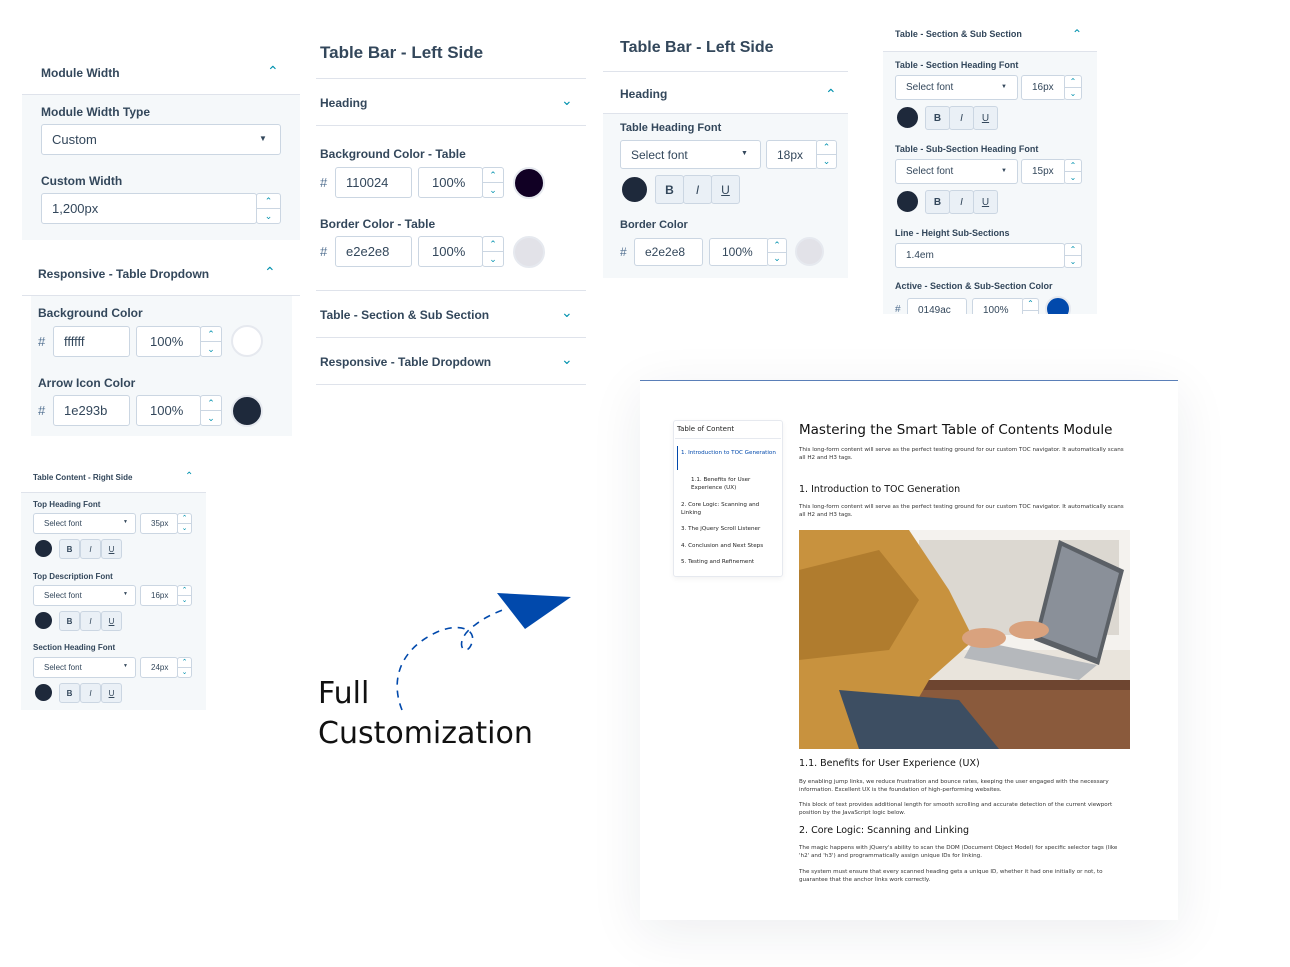 This screenshot has height=967, width=1290. Describe the element at coordinates (529, 252) in the screenshot. I see `border-table-swatch` at that location.